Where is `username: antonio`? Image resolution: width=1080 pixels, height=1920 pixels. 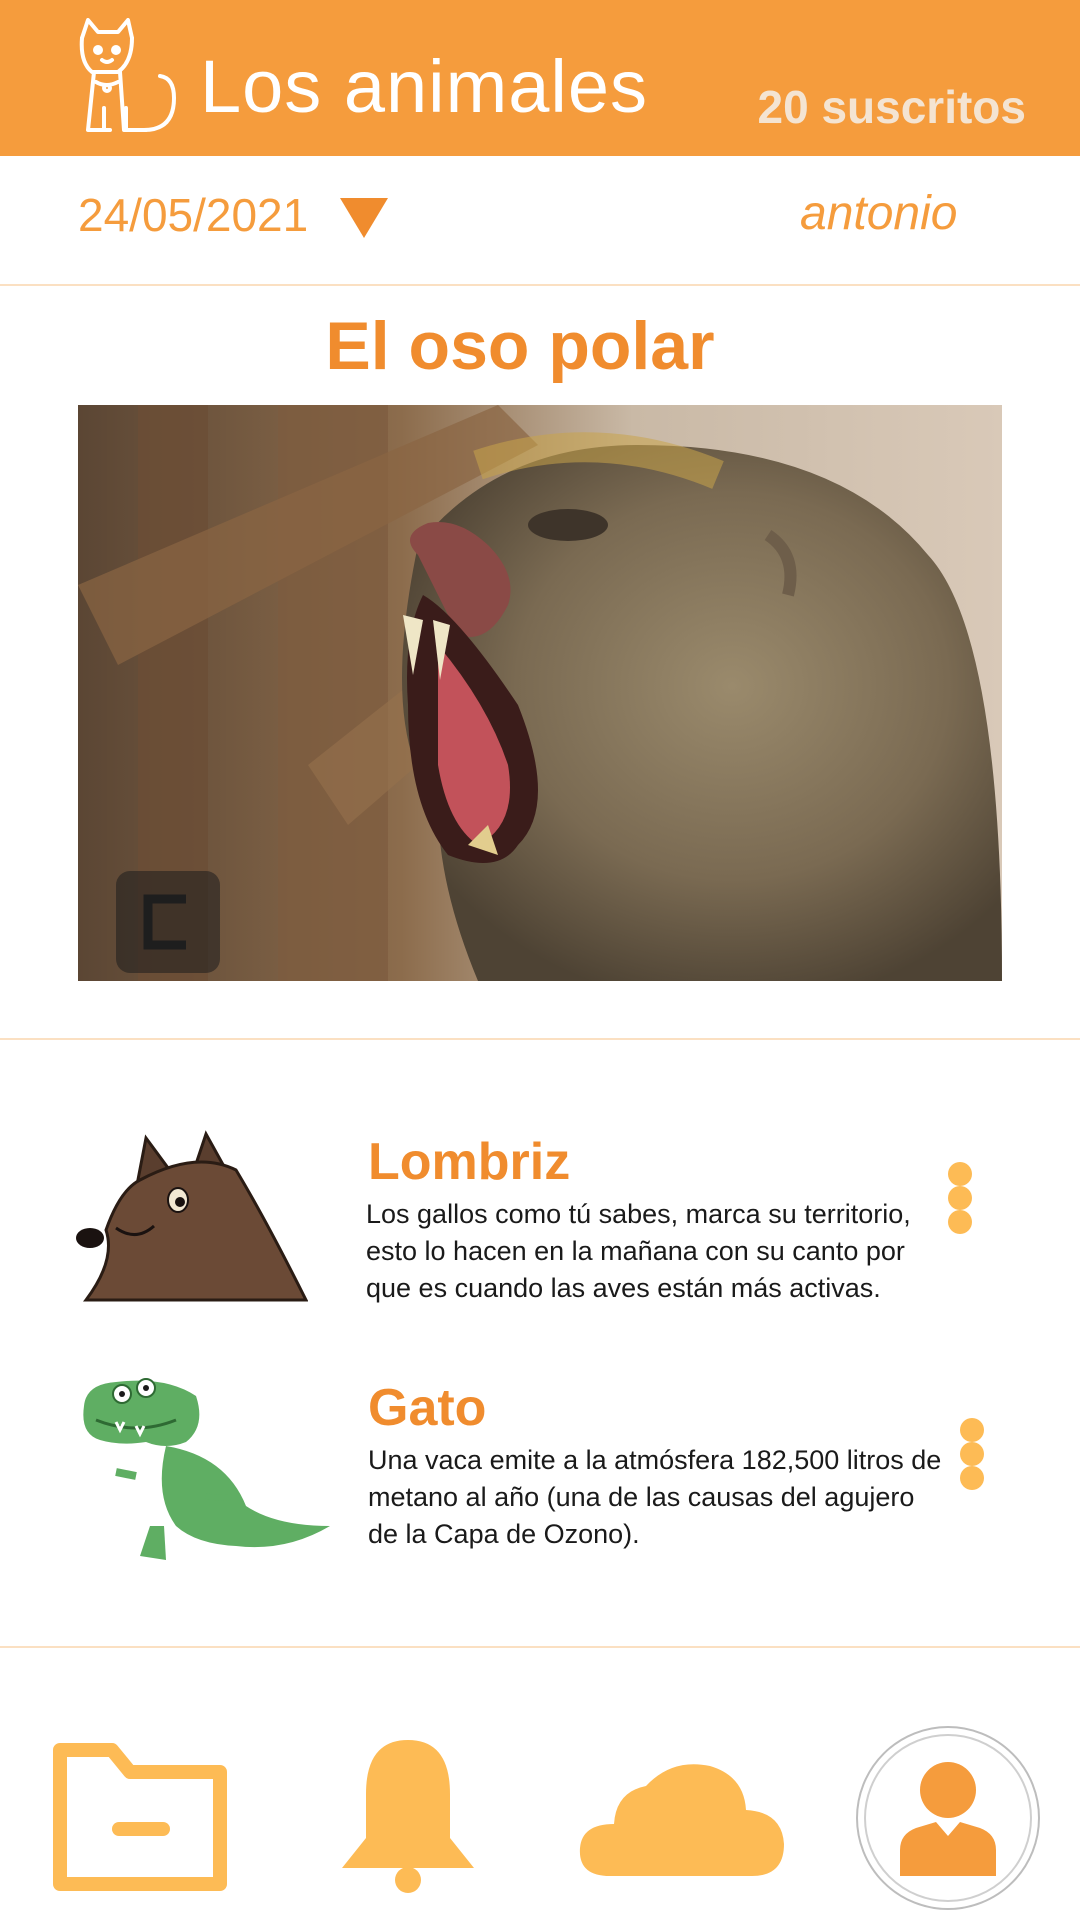 username: antonio is located at coordinates (878, 214).